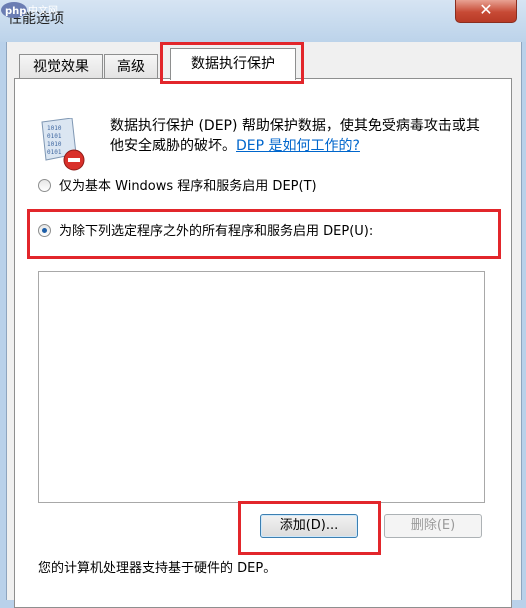 This screenshot has width=526, height=608. Describe the element at coordinates (43, 10) in the screenshot. I see `svg-text: 中文网` at that location.